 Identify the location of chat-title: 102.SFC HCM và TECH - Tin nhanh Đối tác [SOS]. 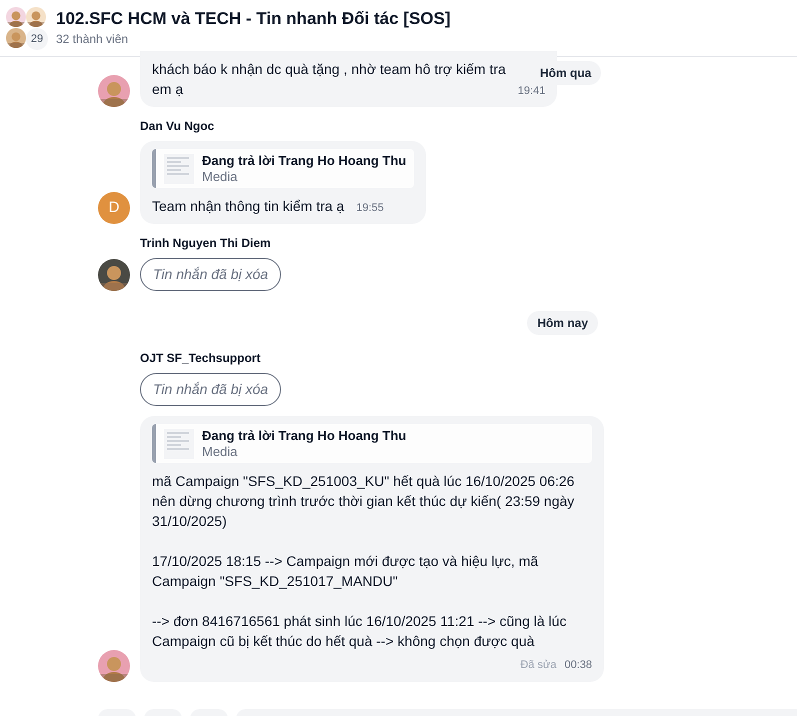
(253, 19).